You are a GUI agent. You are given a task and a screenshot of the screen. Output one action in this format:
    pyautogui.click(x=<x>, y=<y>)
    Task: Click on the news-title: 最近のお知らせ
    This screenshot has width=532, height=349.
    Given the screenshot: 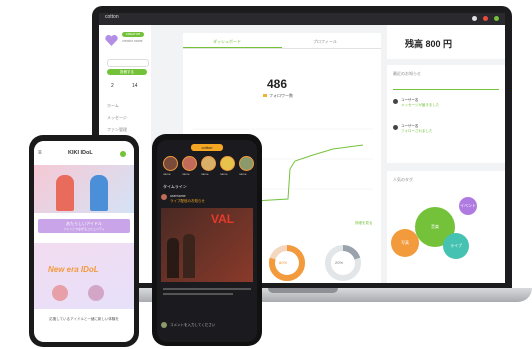 What is the action you would take?
    pyautogui.click(x=407, y=73)
    